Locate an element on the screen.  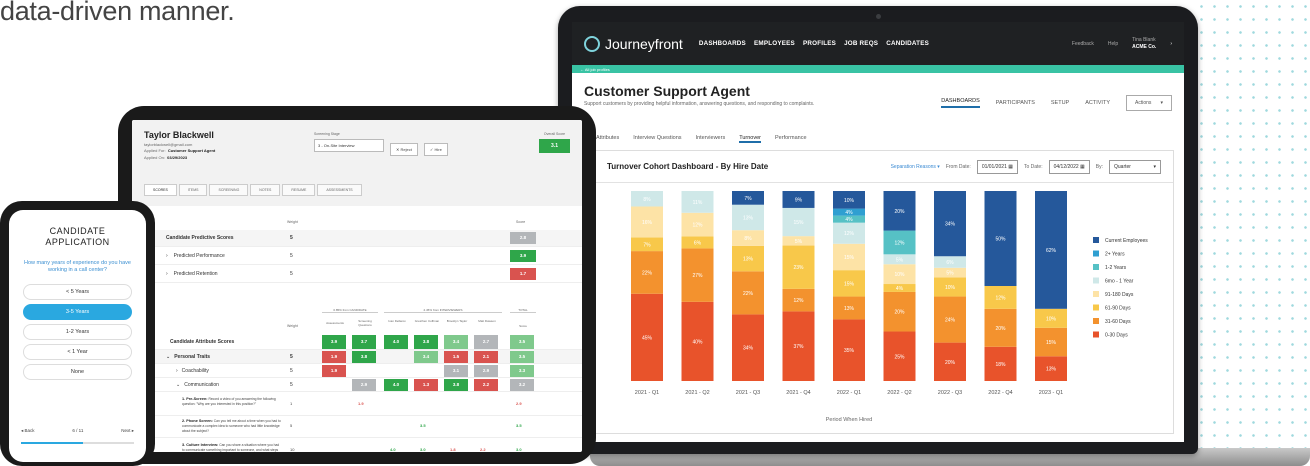
score-cell: 3.4 is located at coordinates (426, 356).